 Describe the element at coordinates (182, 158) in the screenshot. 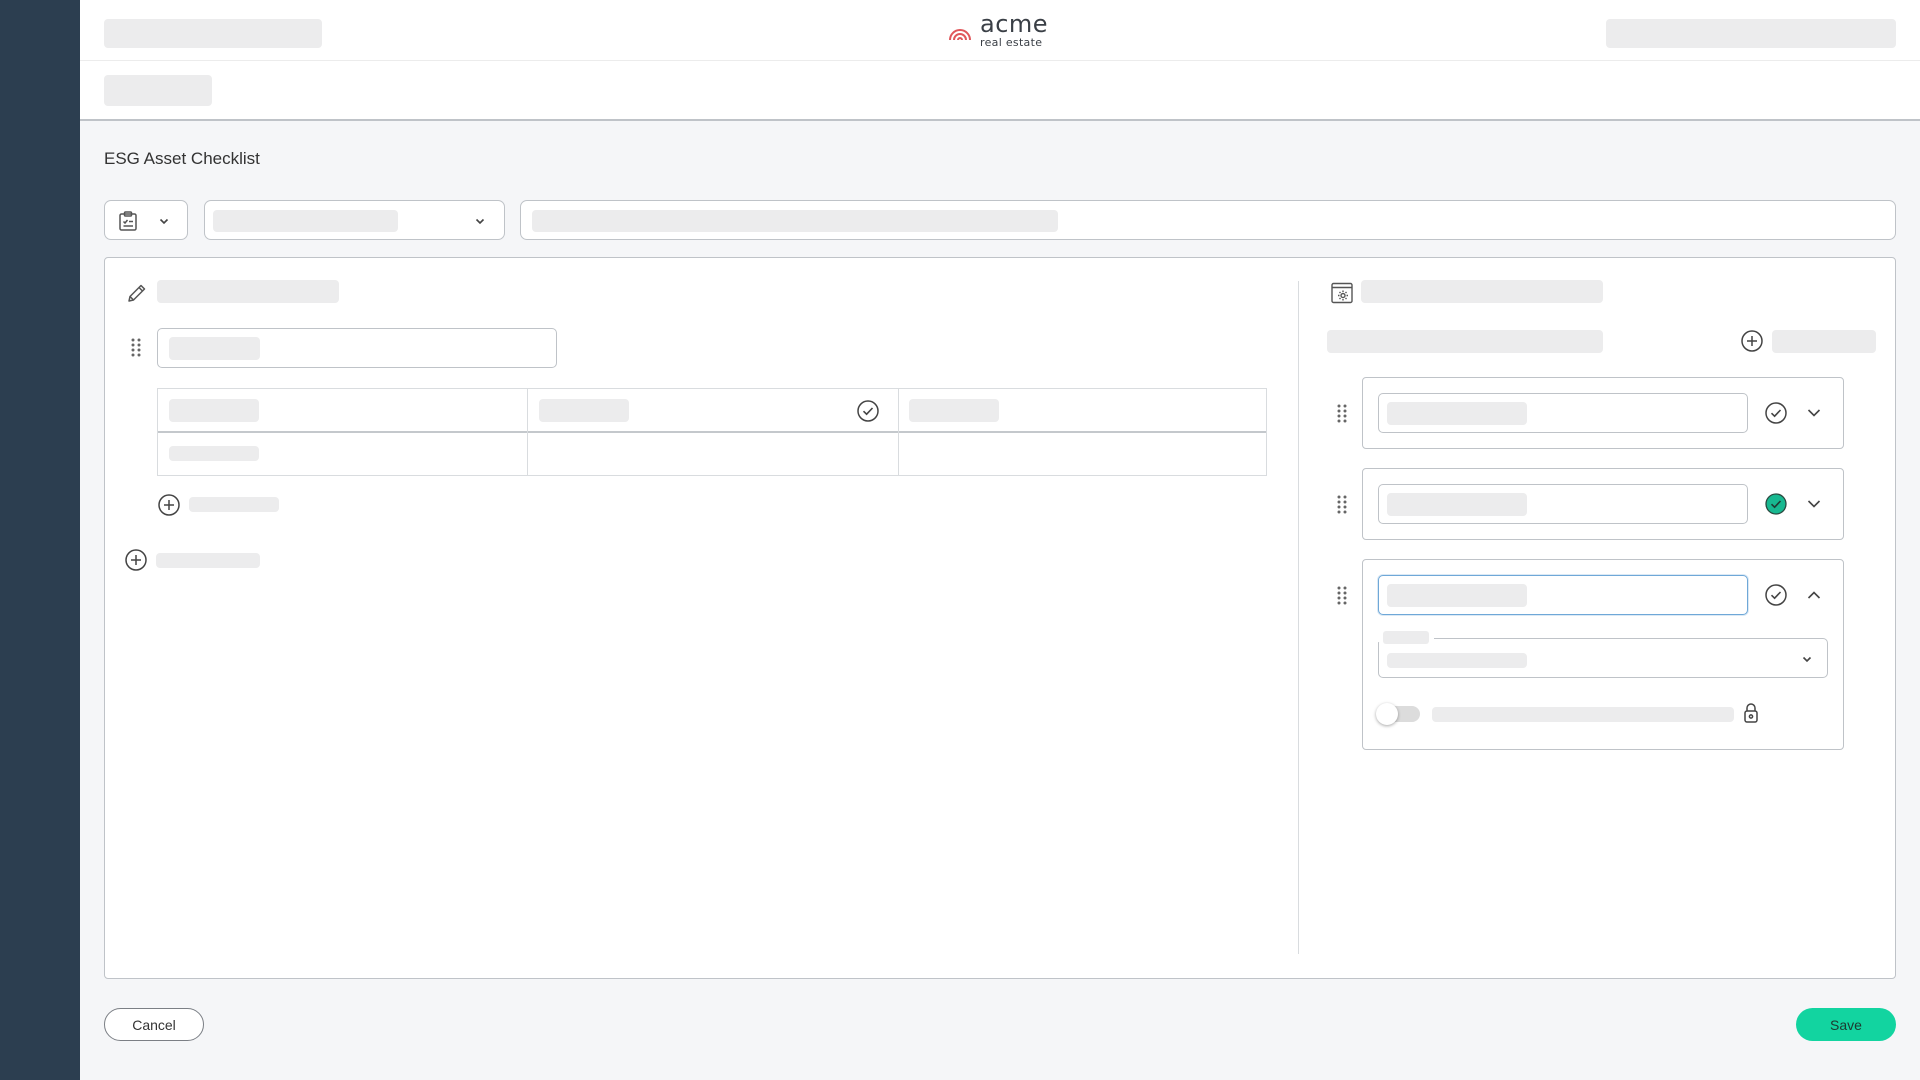

I see `page-title: ESG Asset Checklist` at that location.